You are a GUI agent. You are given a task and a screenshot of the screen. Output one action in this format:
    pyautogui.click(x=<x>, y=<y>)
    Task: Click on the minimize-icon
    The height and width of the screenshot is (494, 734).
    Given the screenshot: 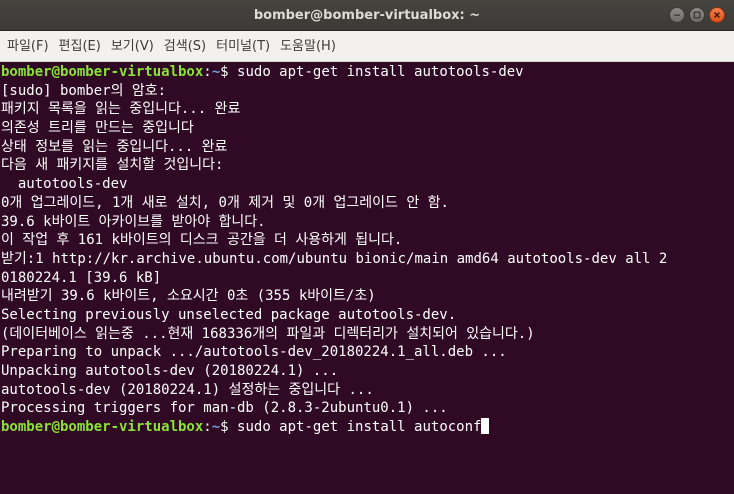 What is the action you would take?
    pyautogui.click(x=677, y=15)
    